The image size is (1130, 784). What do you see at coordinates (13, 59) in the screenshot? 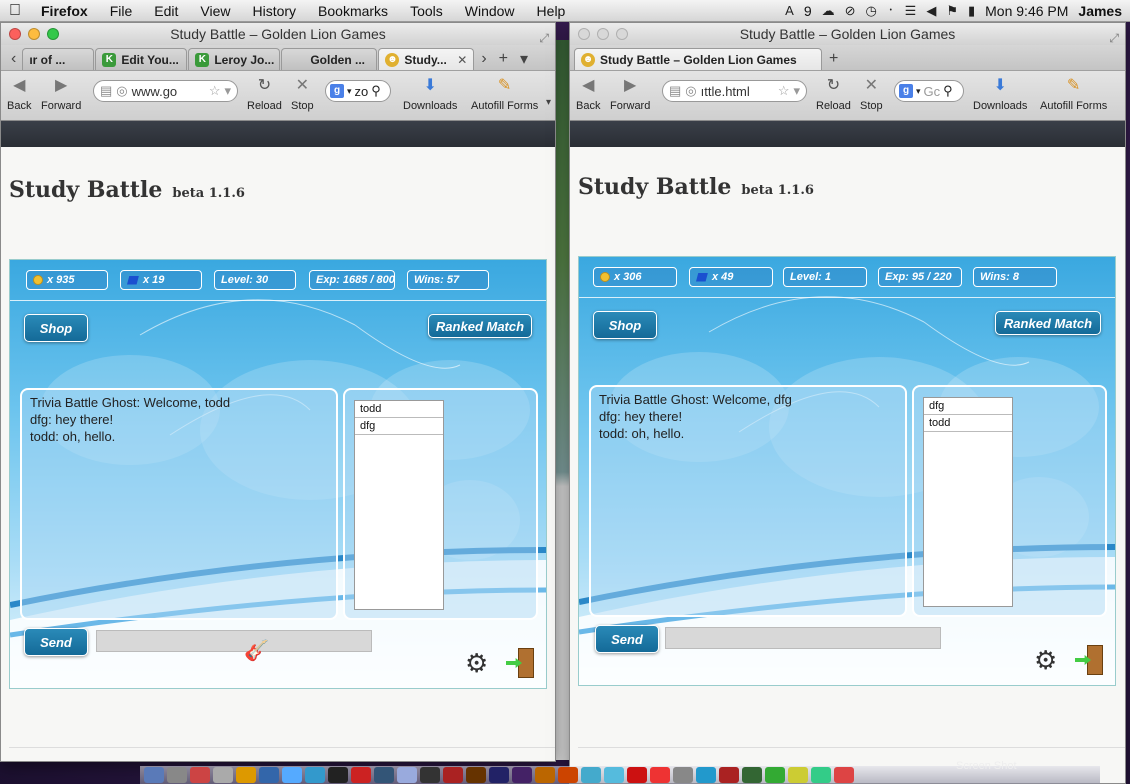
I see `tab-scroll-left-icon: ‹` at bounding box center [13, 59].